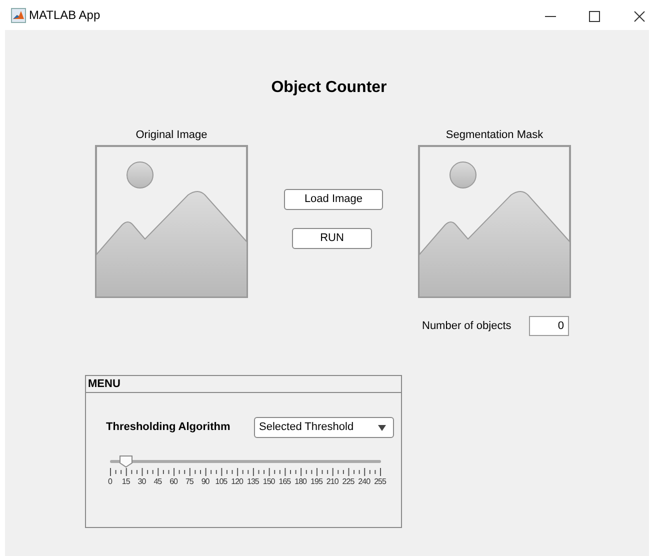 This screenshot has height=556, width=654. Describe the element at coordinates (364, 481) in the screenshot. I see `tick-label: 240` at that location.